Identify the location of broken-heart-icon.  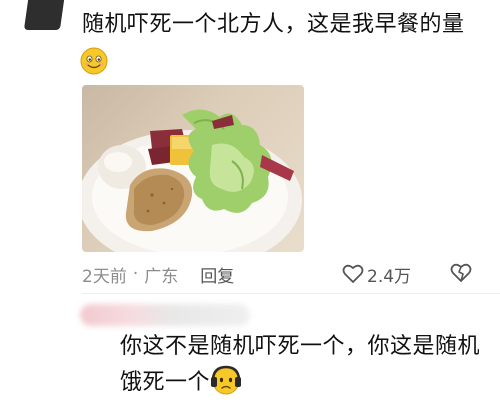
(461, 273).